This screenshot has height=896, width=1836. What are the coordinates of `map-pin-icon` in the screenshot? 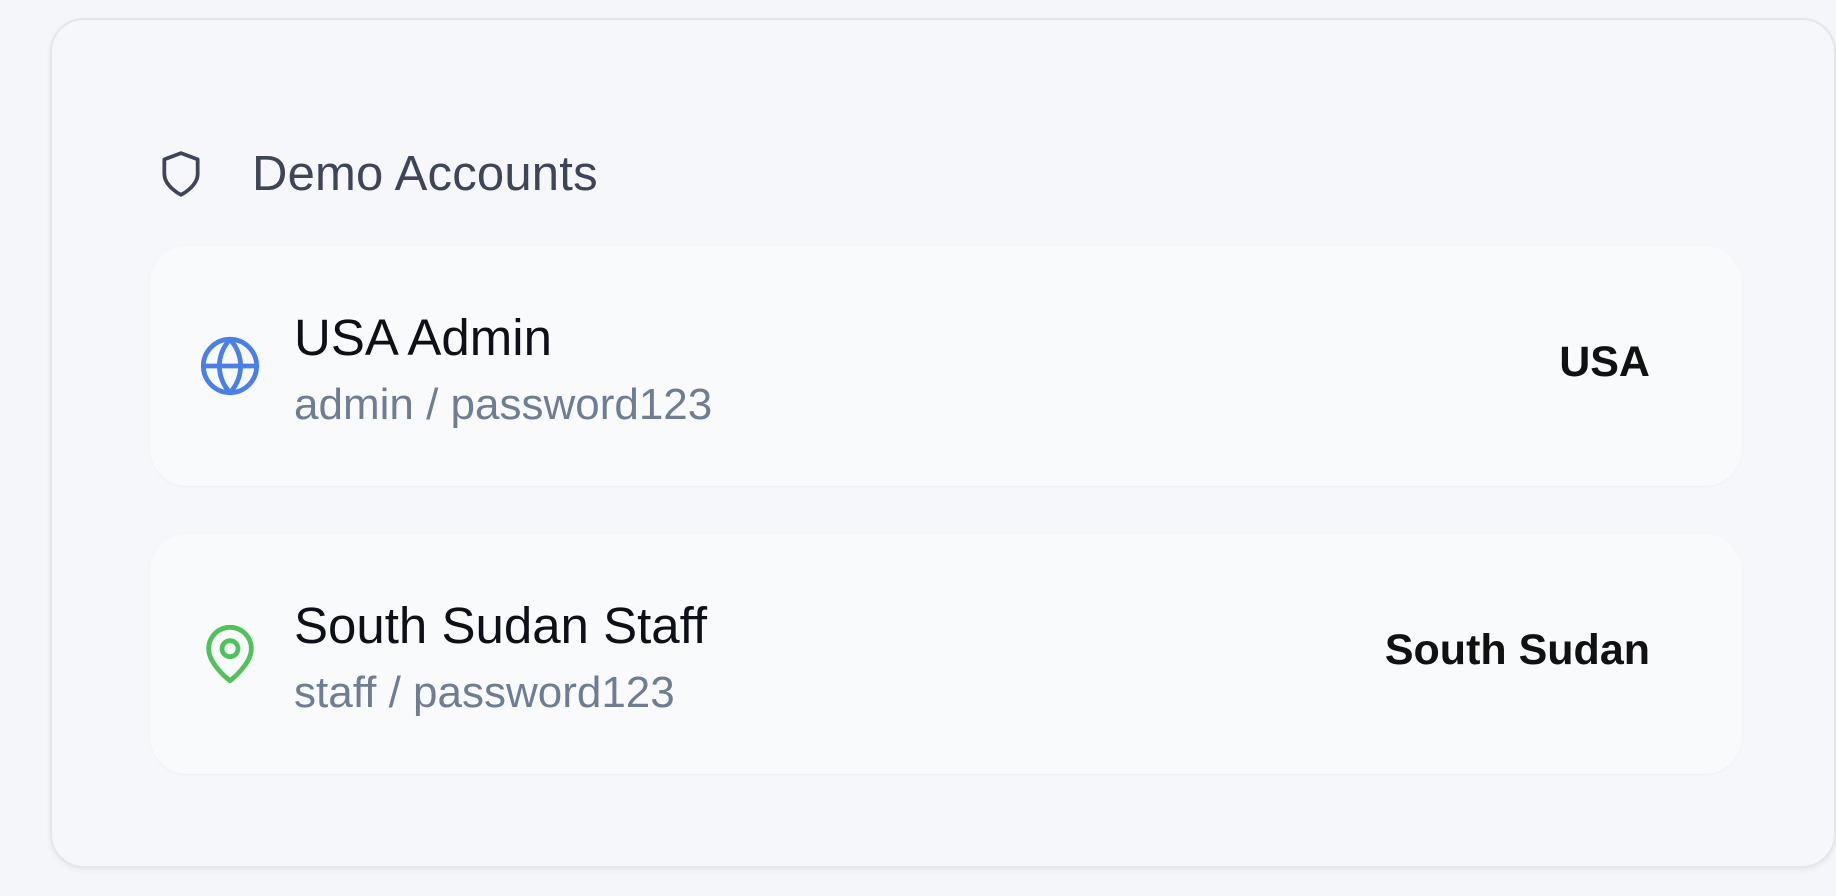 It's located at (230, 654).